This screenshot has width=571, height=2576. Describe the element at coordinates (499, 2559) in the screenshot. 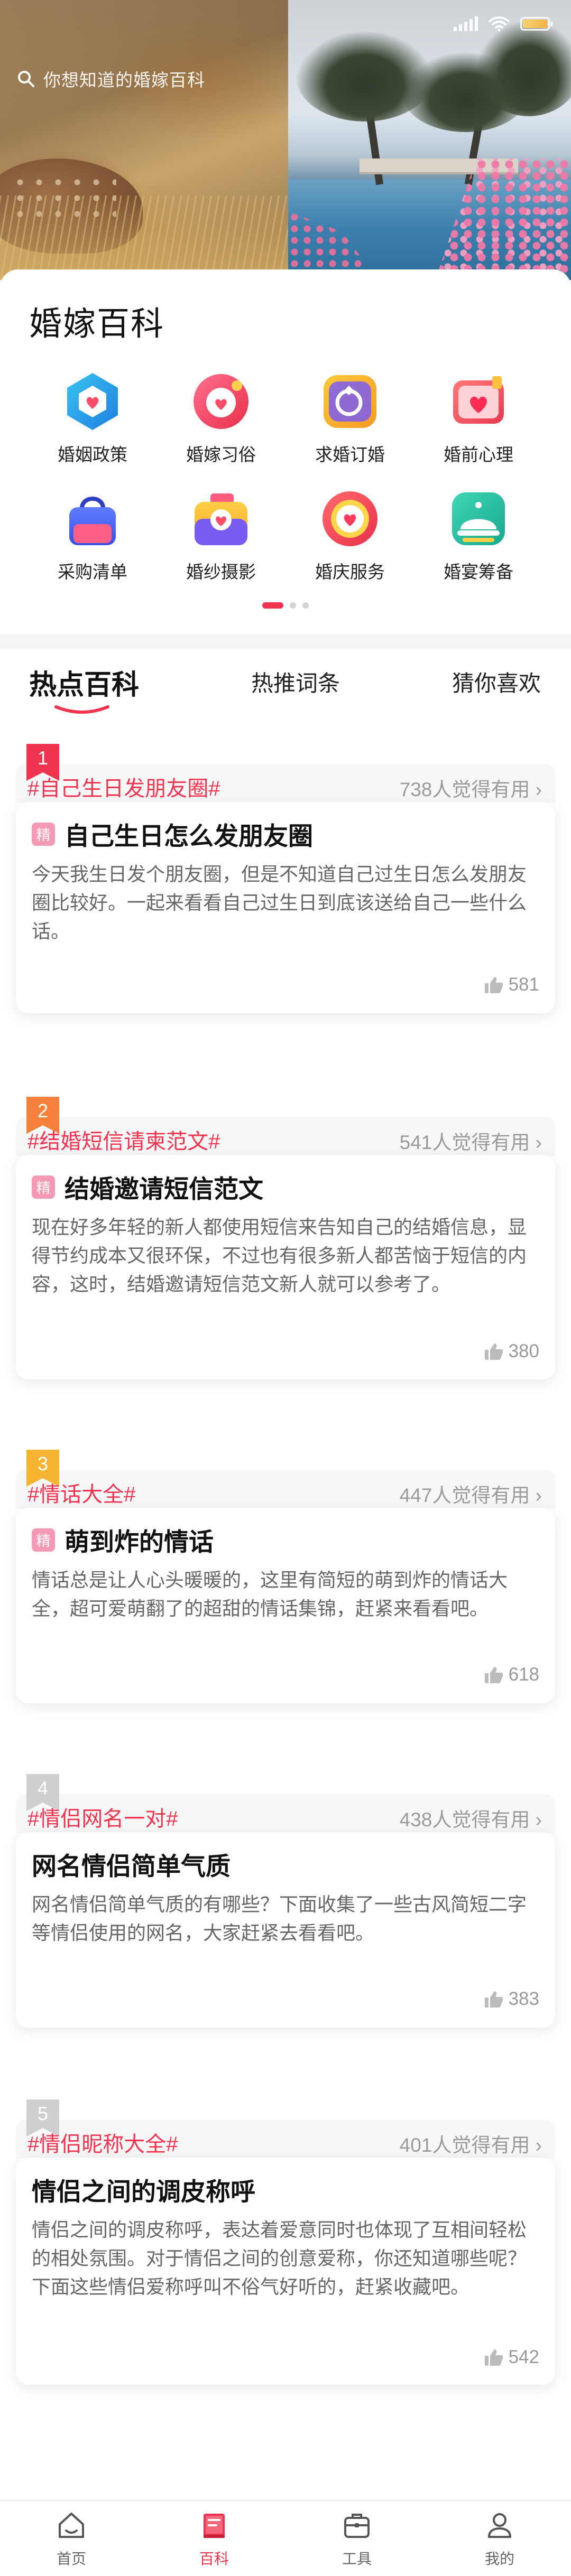

I see `nav-label: 我的` at that location.